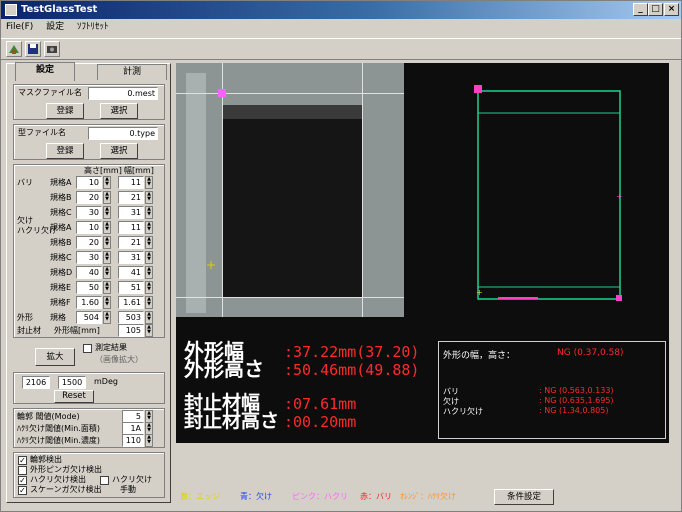 The width and height of the screenshot is (682, 512). I want to click on scan-chip-checkbox: ✓, so click(22, 490).